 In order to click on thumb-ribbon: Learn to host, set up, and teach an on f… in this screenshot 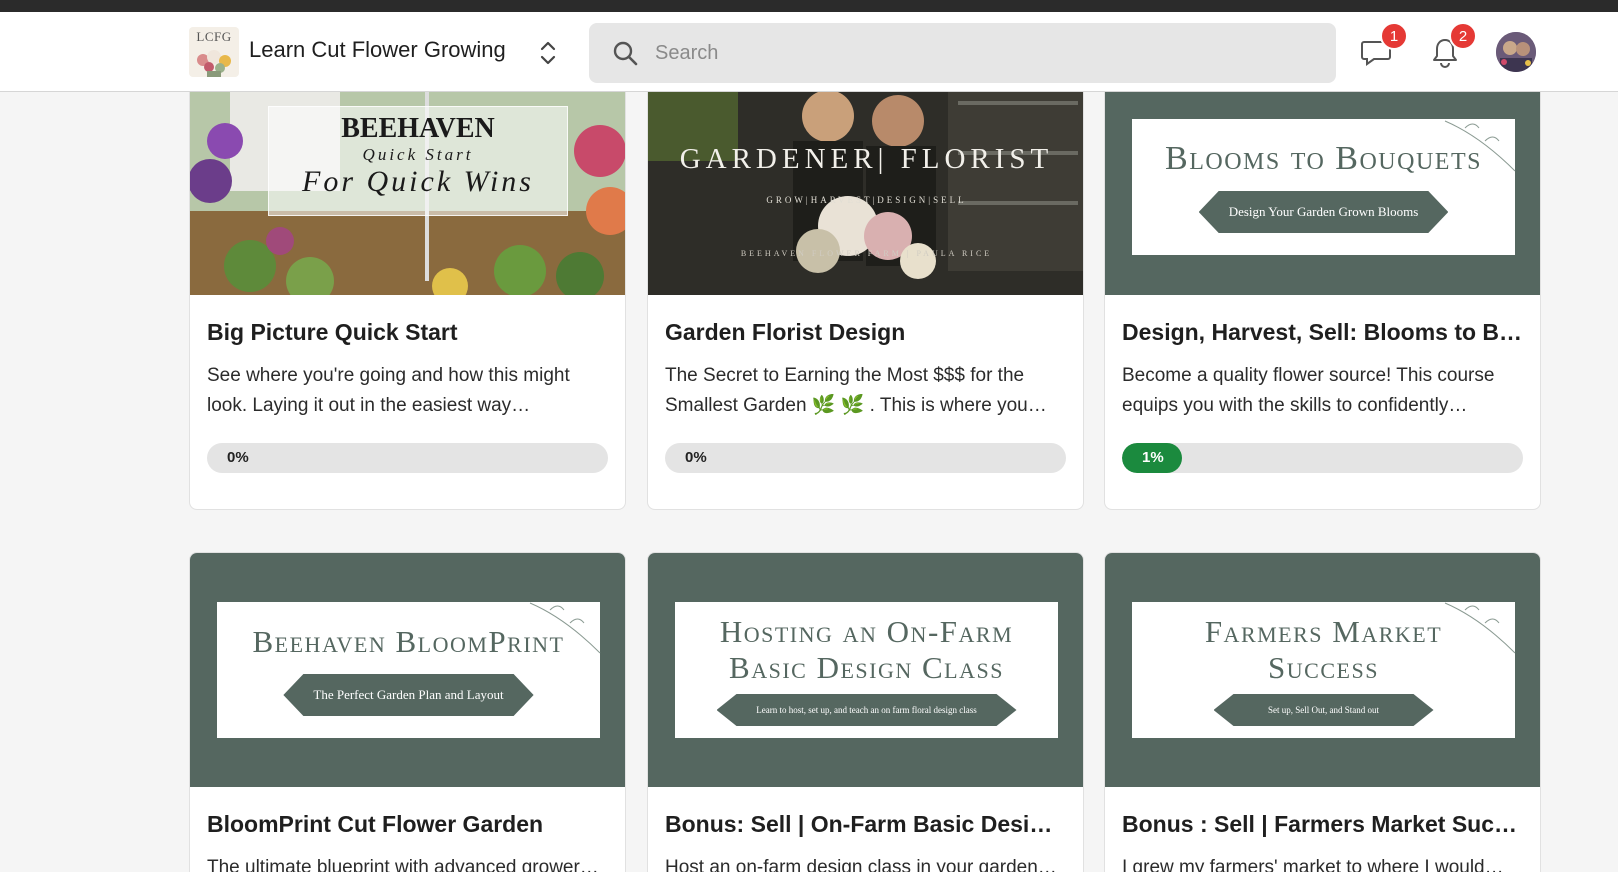, I will do `click(867, 710)`.